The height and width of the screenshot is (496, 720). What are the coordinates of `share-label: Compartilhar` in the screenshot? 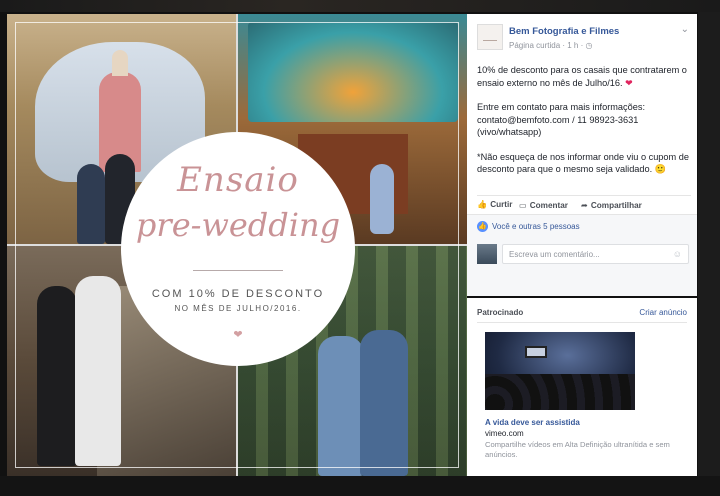 It's located at (616, 205).